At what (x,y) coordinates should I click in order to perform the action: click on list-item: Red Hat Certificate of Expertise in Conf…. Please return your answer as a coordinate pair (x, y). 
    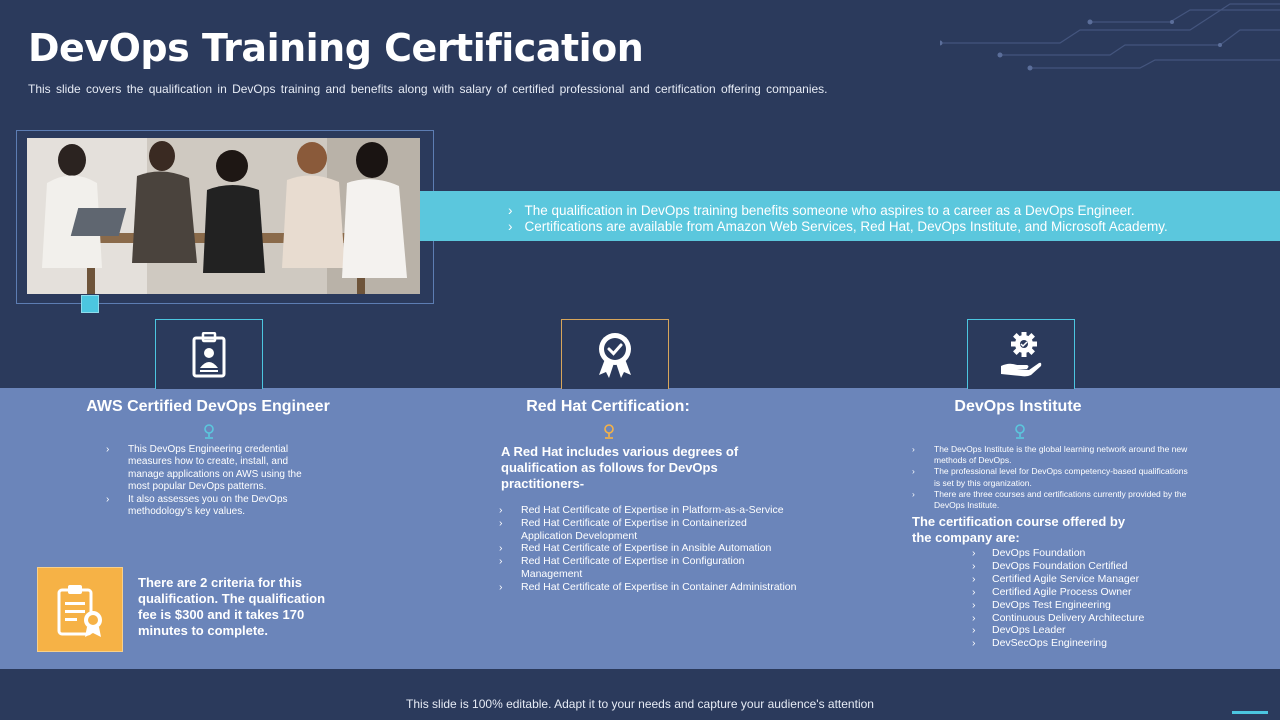
    Looking at the image, I should click on (649, 568).